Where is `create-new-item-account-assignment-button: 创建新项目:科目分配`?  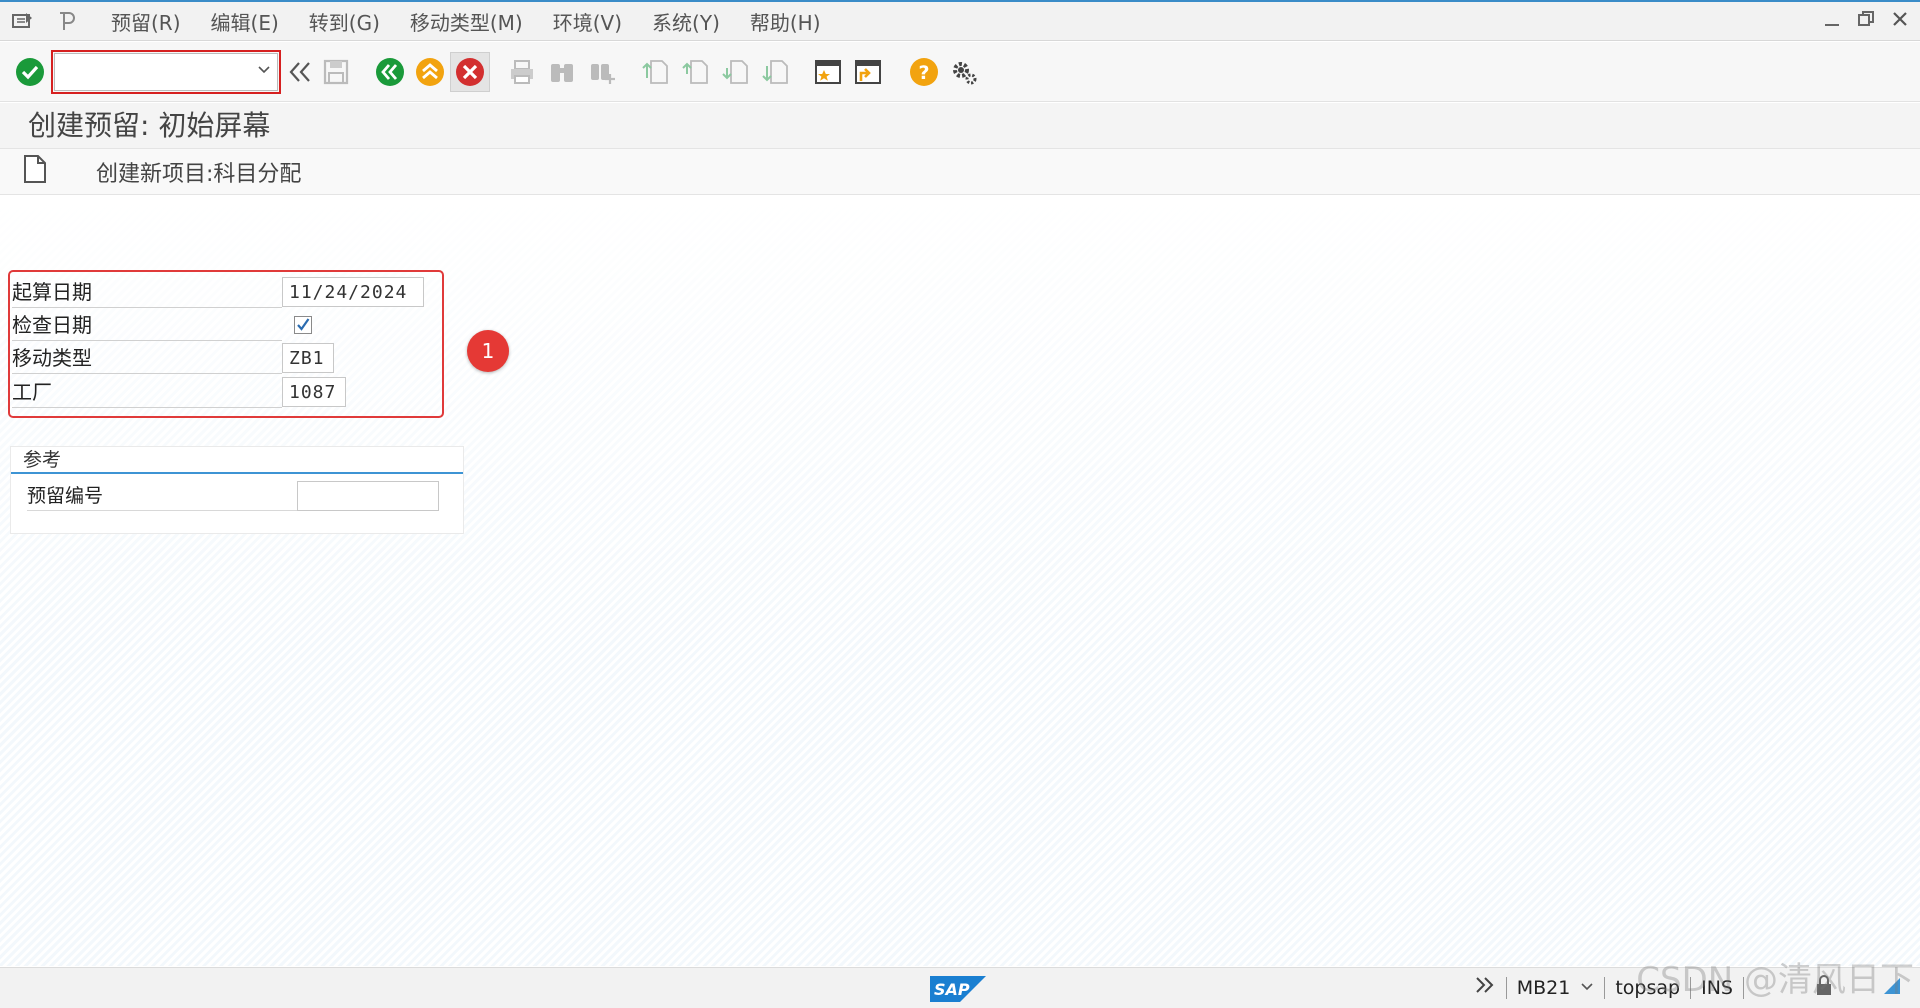
create-new-item-account-assignment-button: 创建新项目:科目分配 is located at coordinates (198, 172).